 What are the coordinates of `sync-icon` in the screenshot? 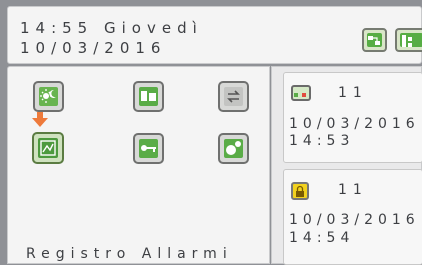 It's located at (233, 96).